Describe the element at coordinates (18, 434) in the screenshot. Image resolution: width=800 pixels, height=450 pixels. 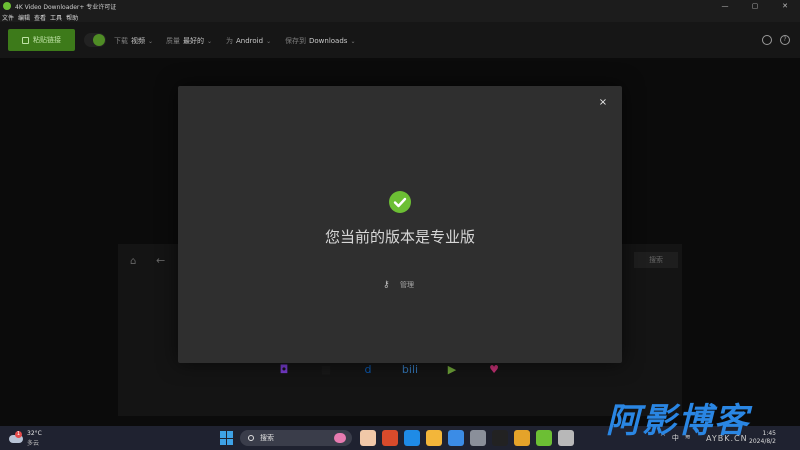
I see `notification-badge: 1` at that location.